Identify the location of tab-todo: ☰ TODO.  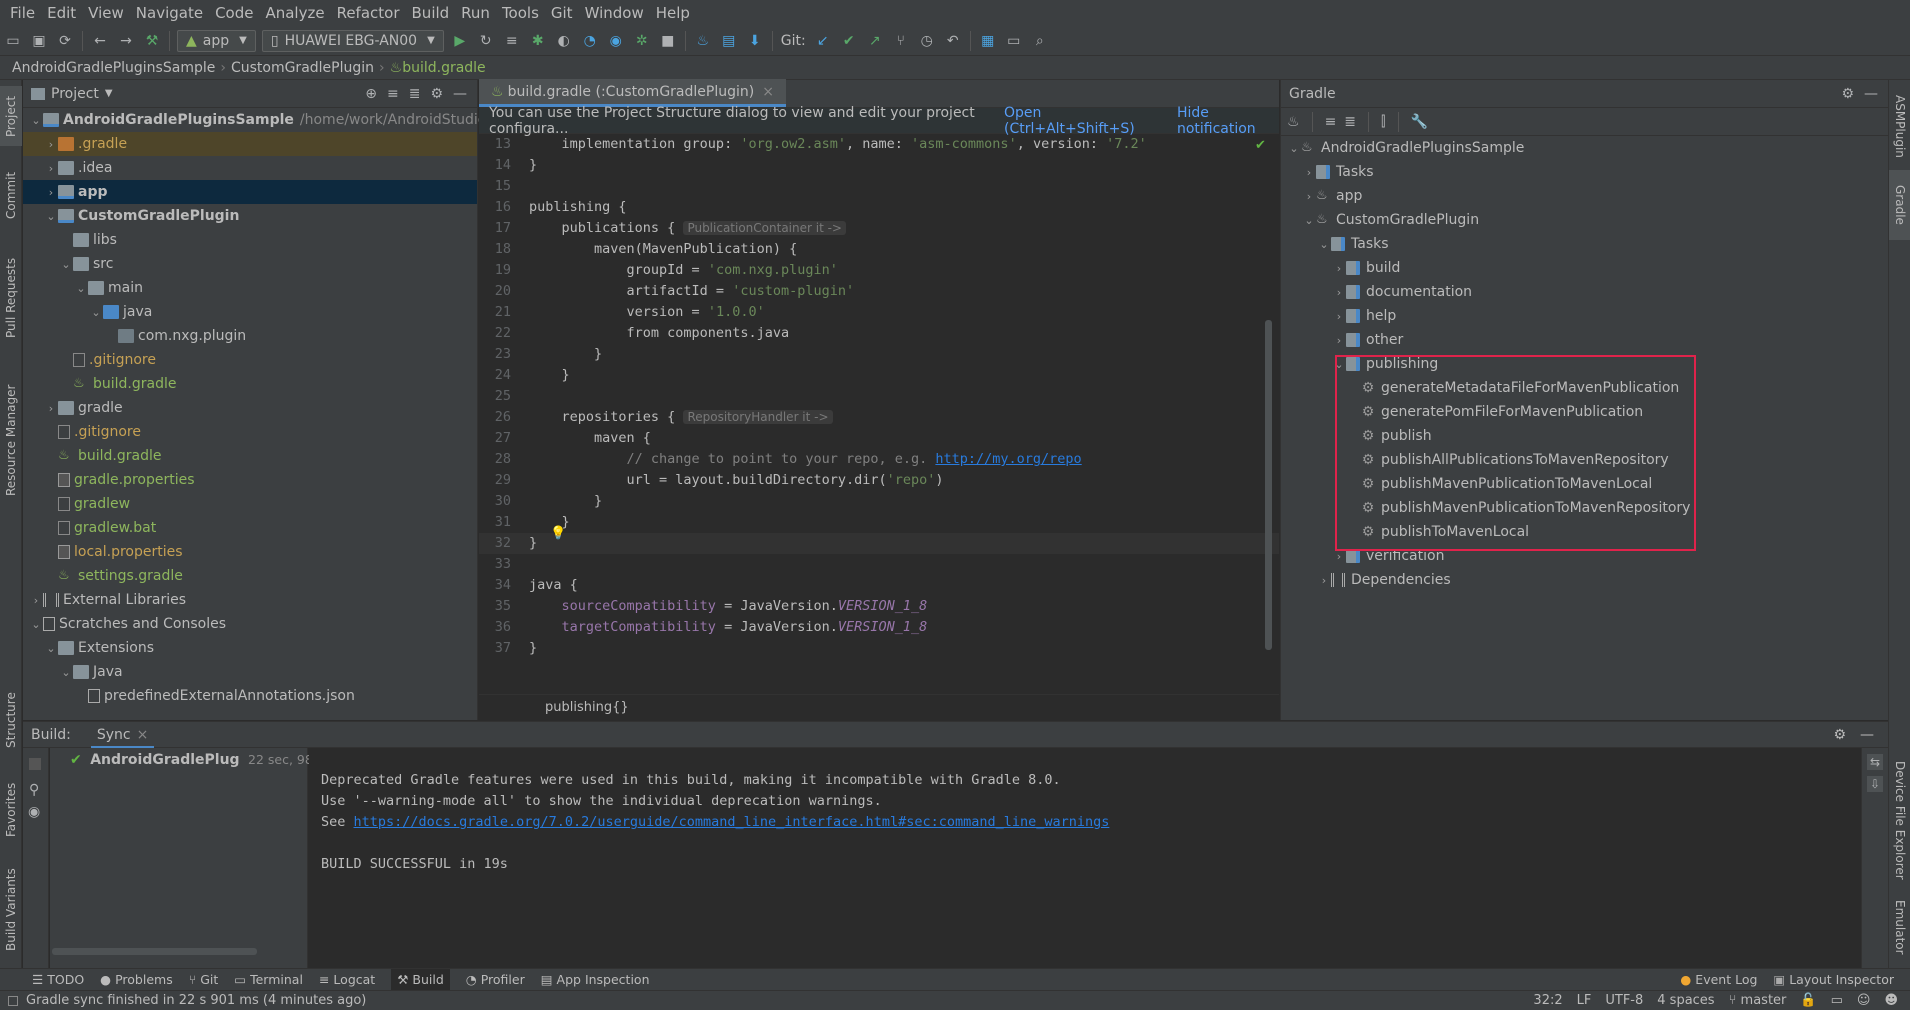
(58, 979).